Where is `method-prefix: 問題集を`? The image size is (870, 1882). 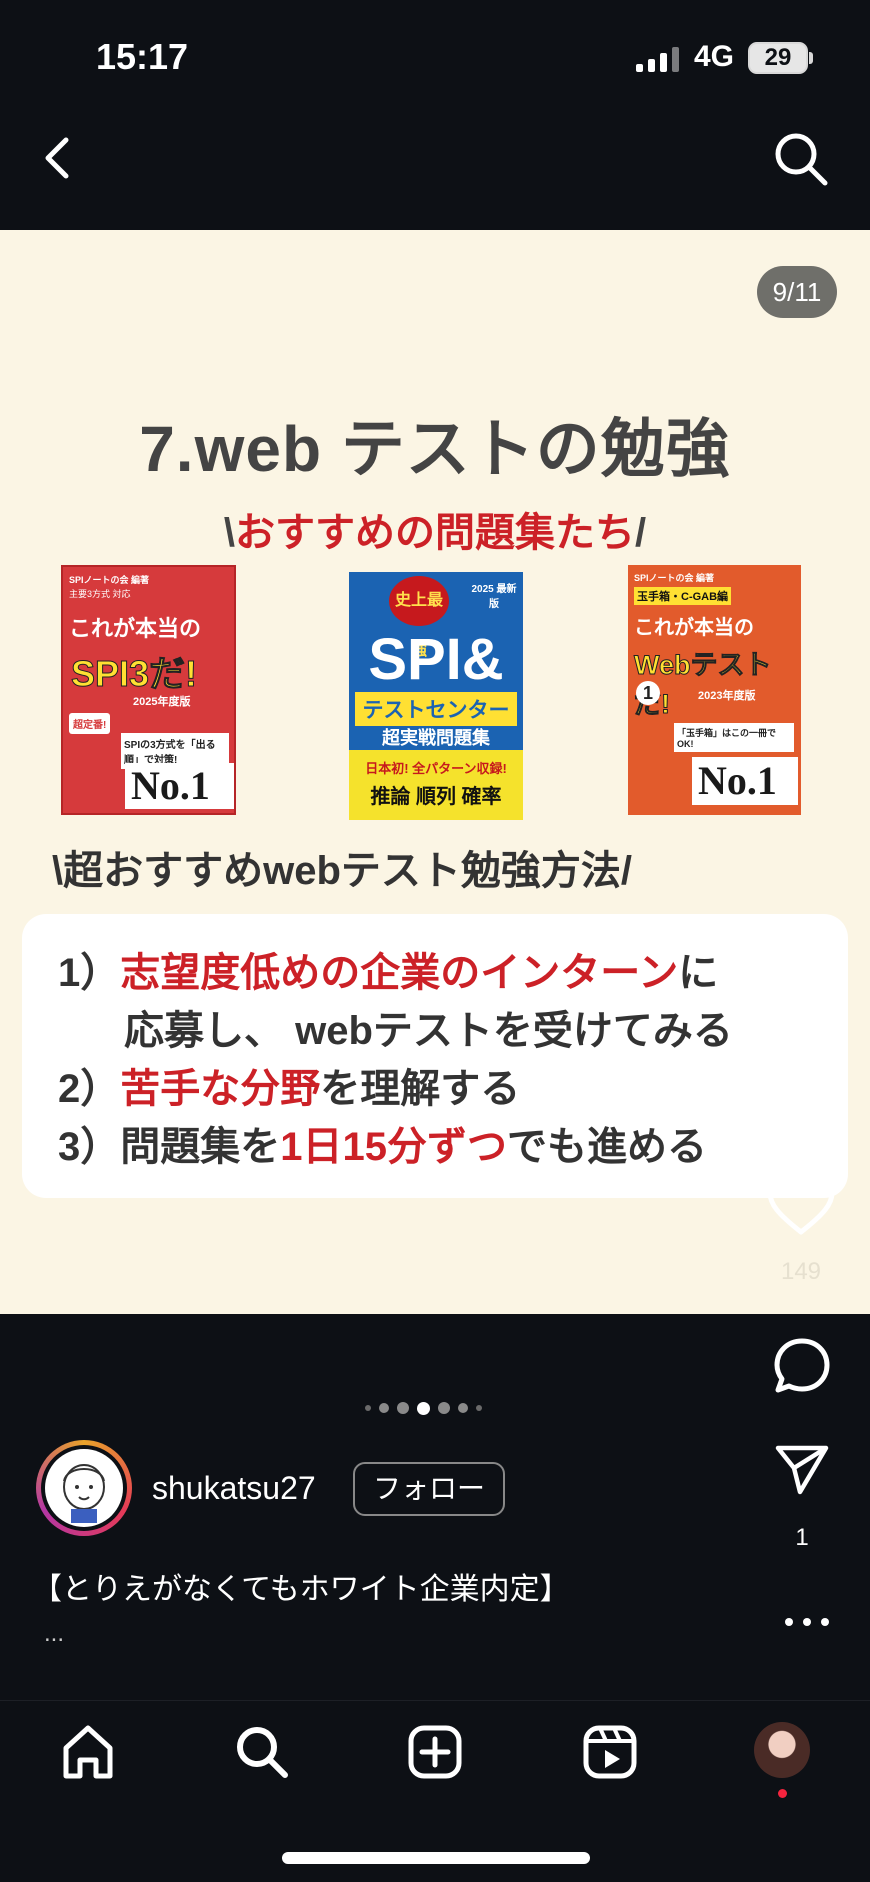 method-prefix: 問題集を is located at coordinates (200, 1147).